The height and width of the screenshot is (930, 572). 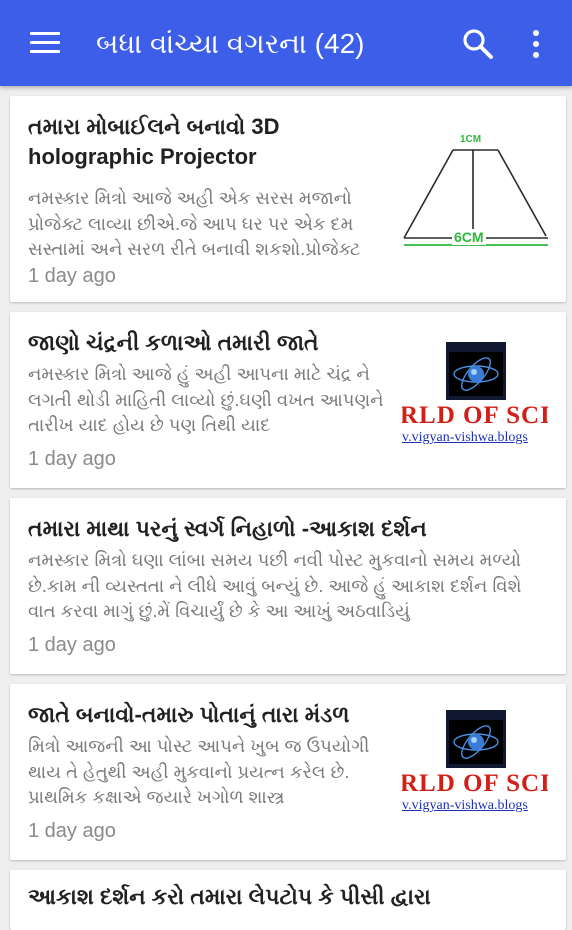 I want to click on search-icon, so click(x=478, y=44).